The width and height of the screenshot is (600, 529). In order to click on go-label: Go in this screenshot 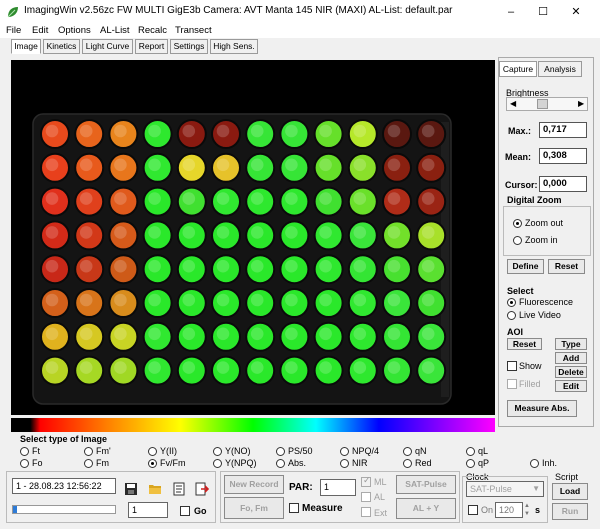, I will do `click(200, 511)`.